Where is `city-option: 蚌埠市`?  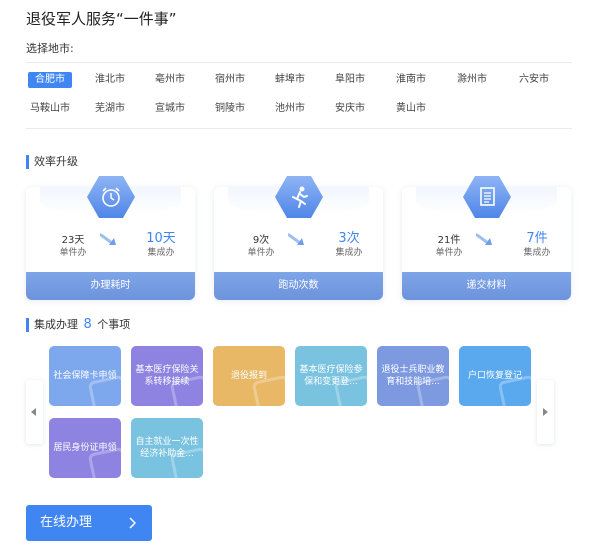
city-option: 蚌埠市 is located at coordinates (290, 80).